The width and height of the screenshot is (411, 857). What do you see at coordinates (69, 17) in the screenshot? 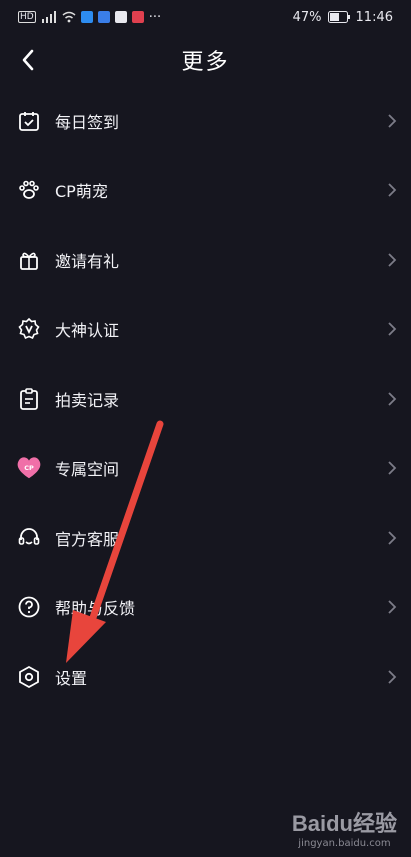
I see `wifi-icon` at bounding box center [69, 17].